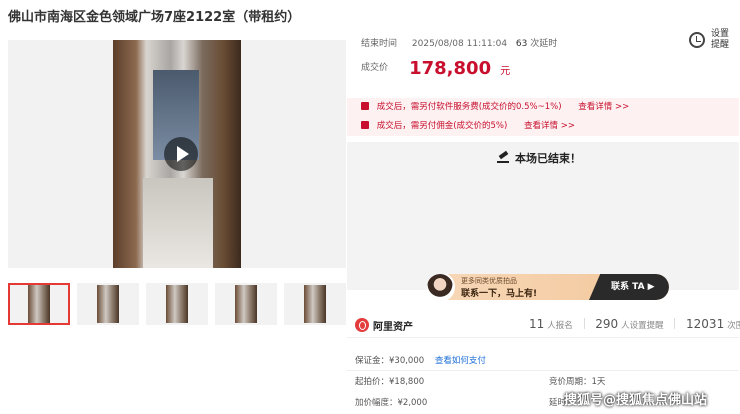  I want to click on deposit-value: 保证金：¥30,000, so click(390, 361).